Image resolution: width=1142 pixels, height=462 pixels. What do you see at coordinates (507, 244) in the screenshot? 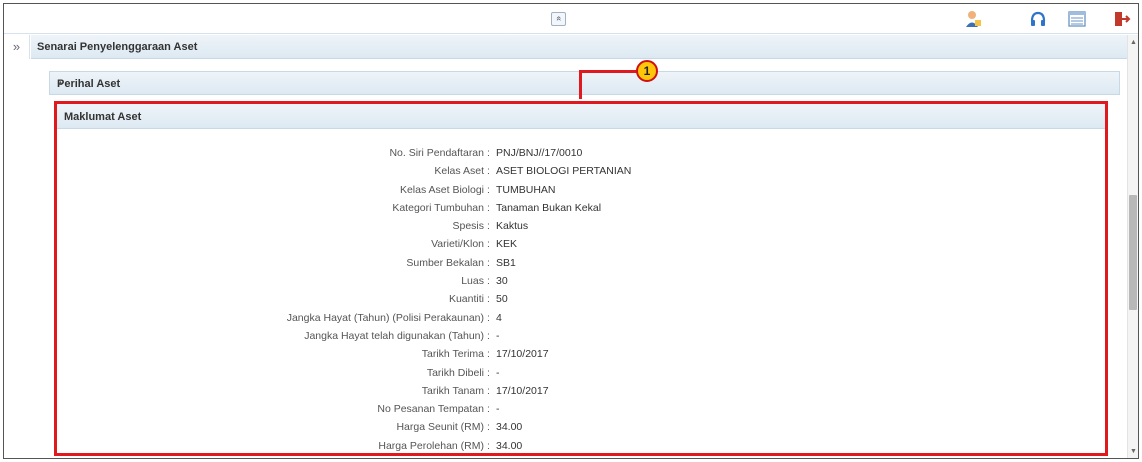
I see `field-value: KEK` at bounding box center [507, 244].